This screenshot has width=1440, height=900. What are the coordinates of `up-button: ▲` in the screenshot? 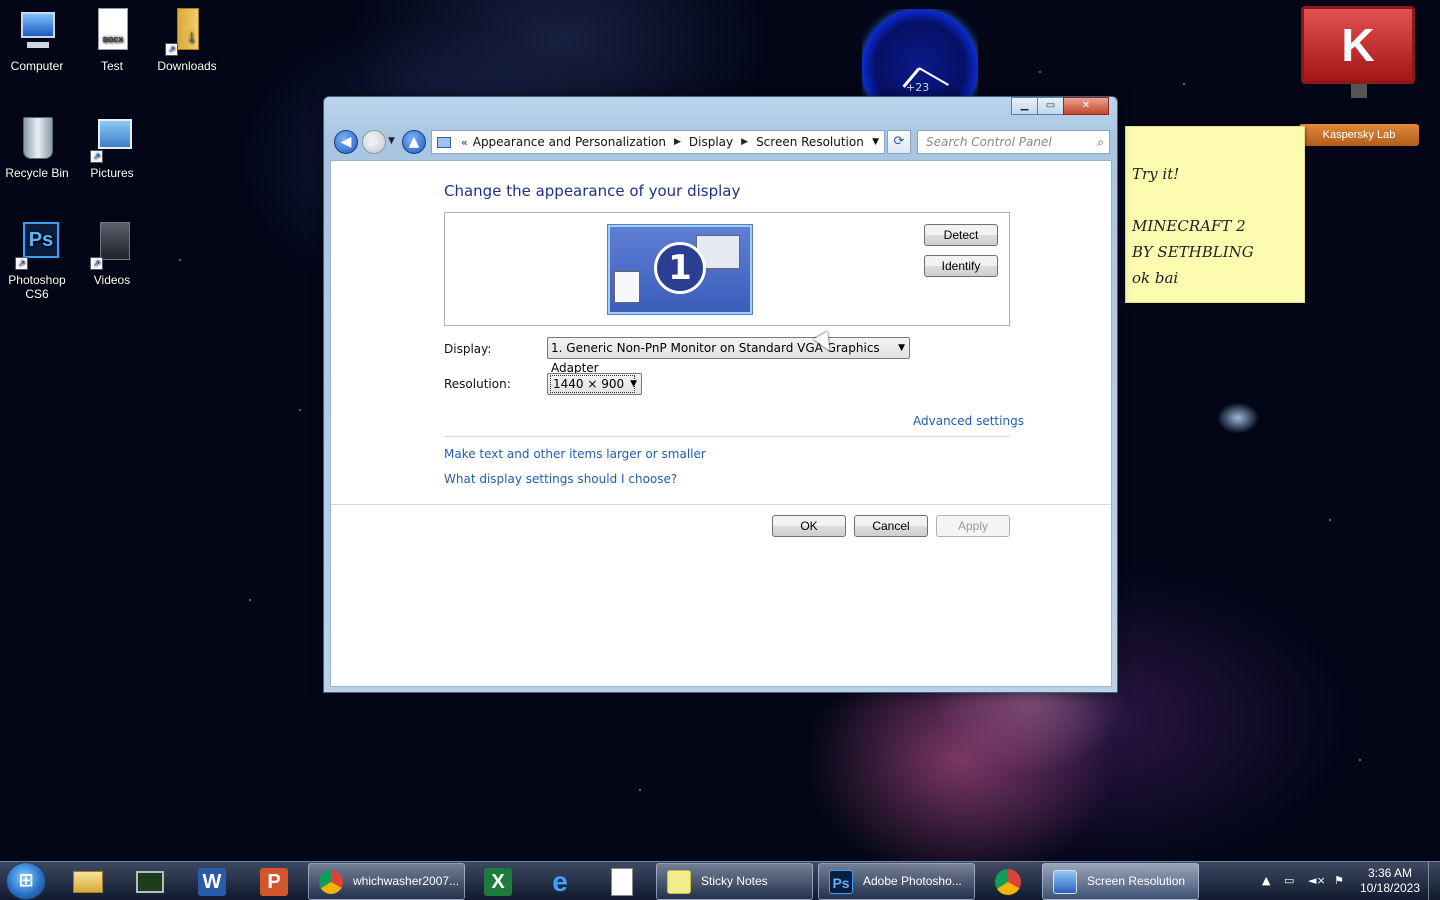 It's located at (414, 142).